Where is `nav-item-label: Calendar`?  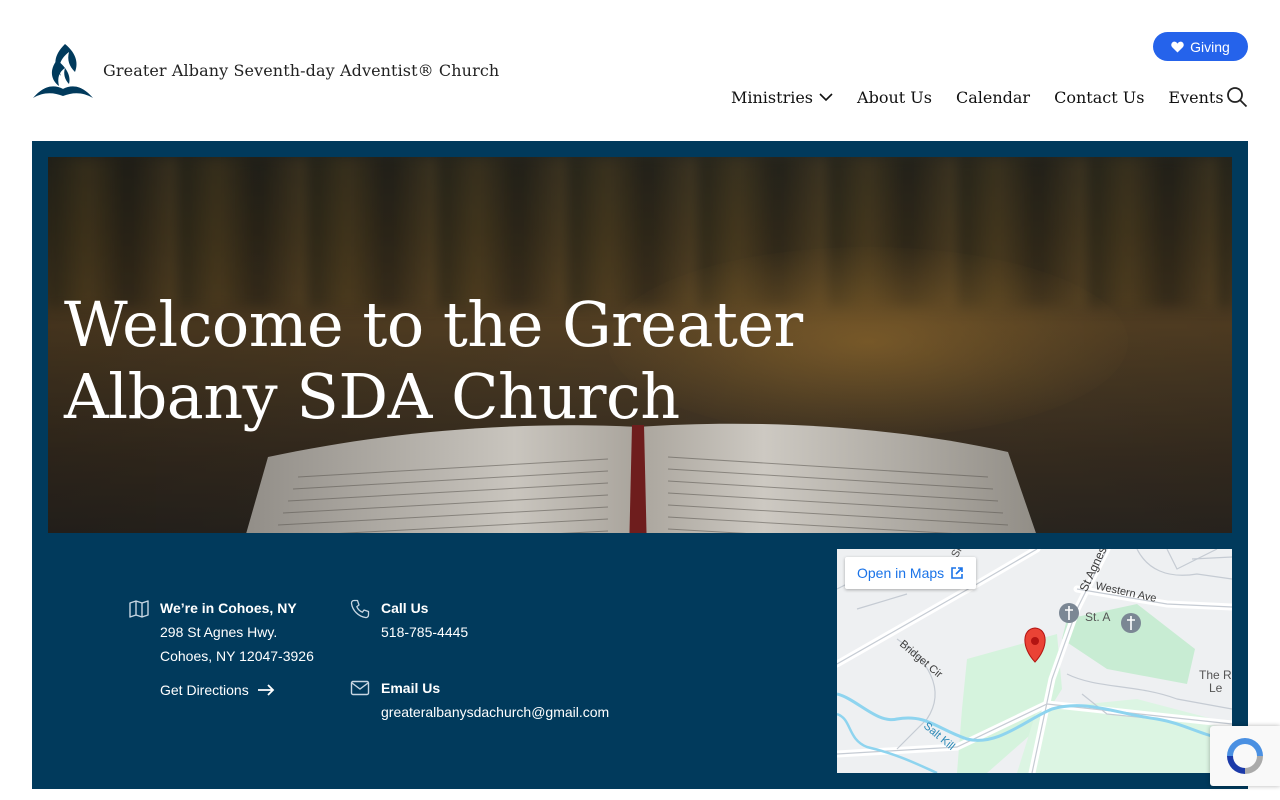
nav-item-label: Calendar is located at coordinates (993, 97).